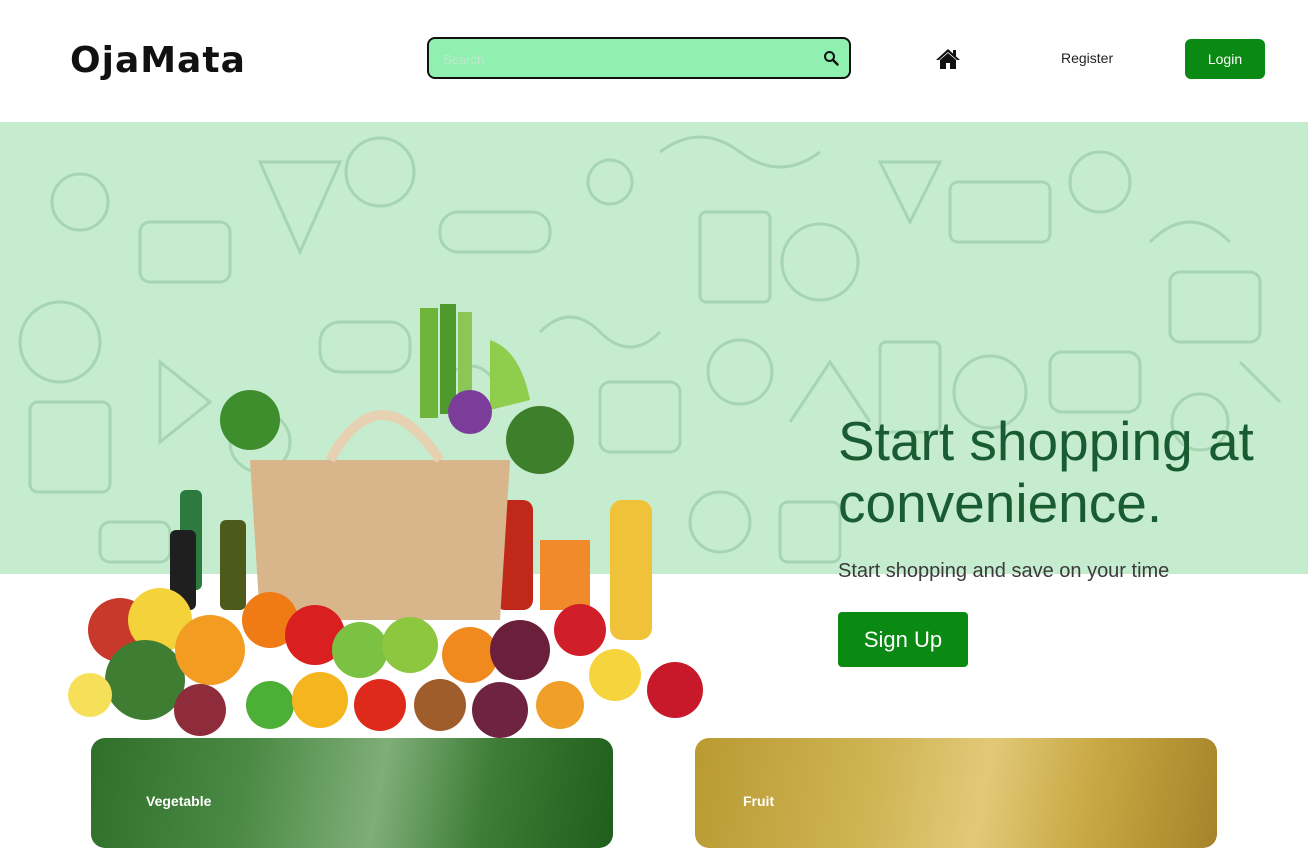 This screenshot has height=848, width=1308. Describe the element at coordinates (759, 801) in the screenshot. I see `category-label: Fruit` at that location.